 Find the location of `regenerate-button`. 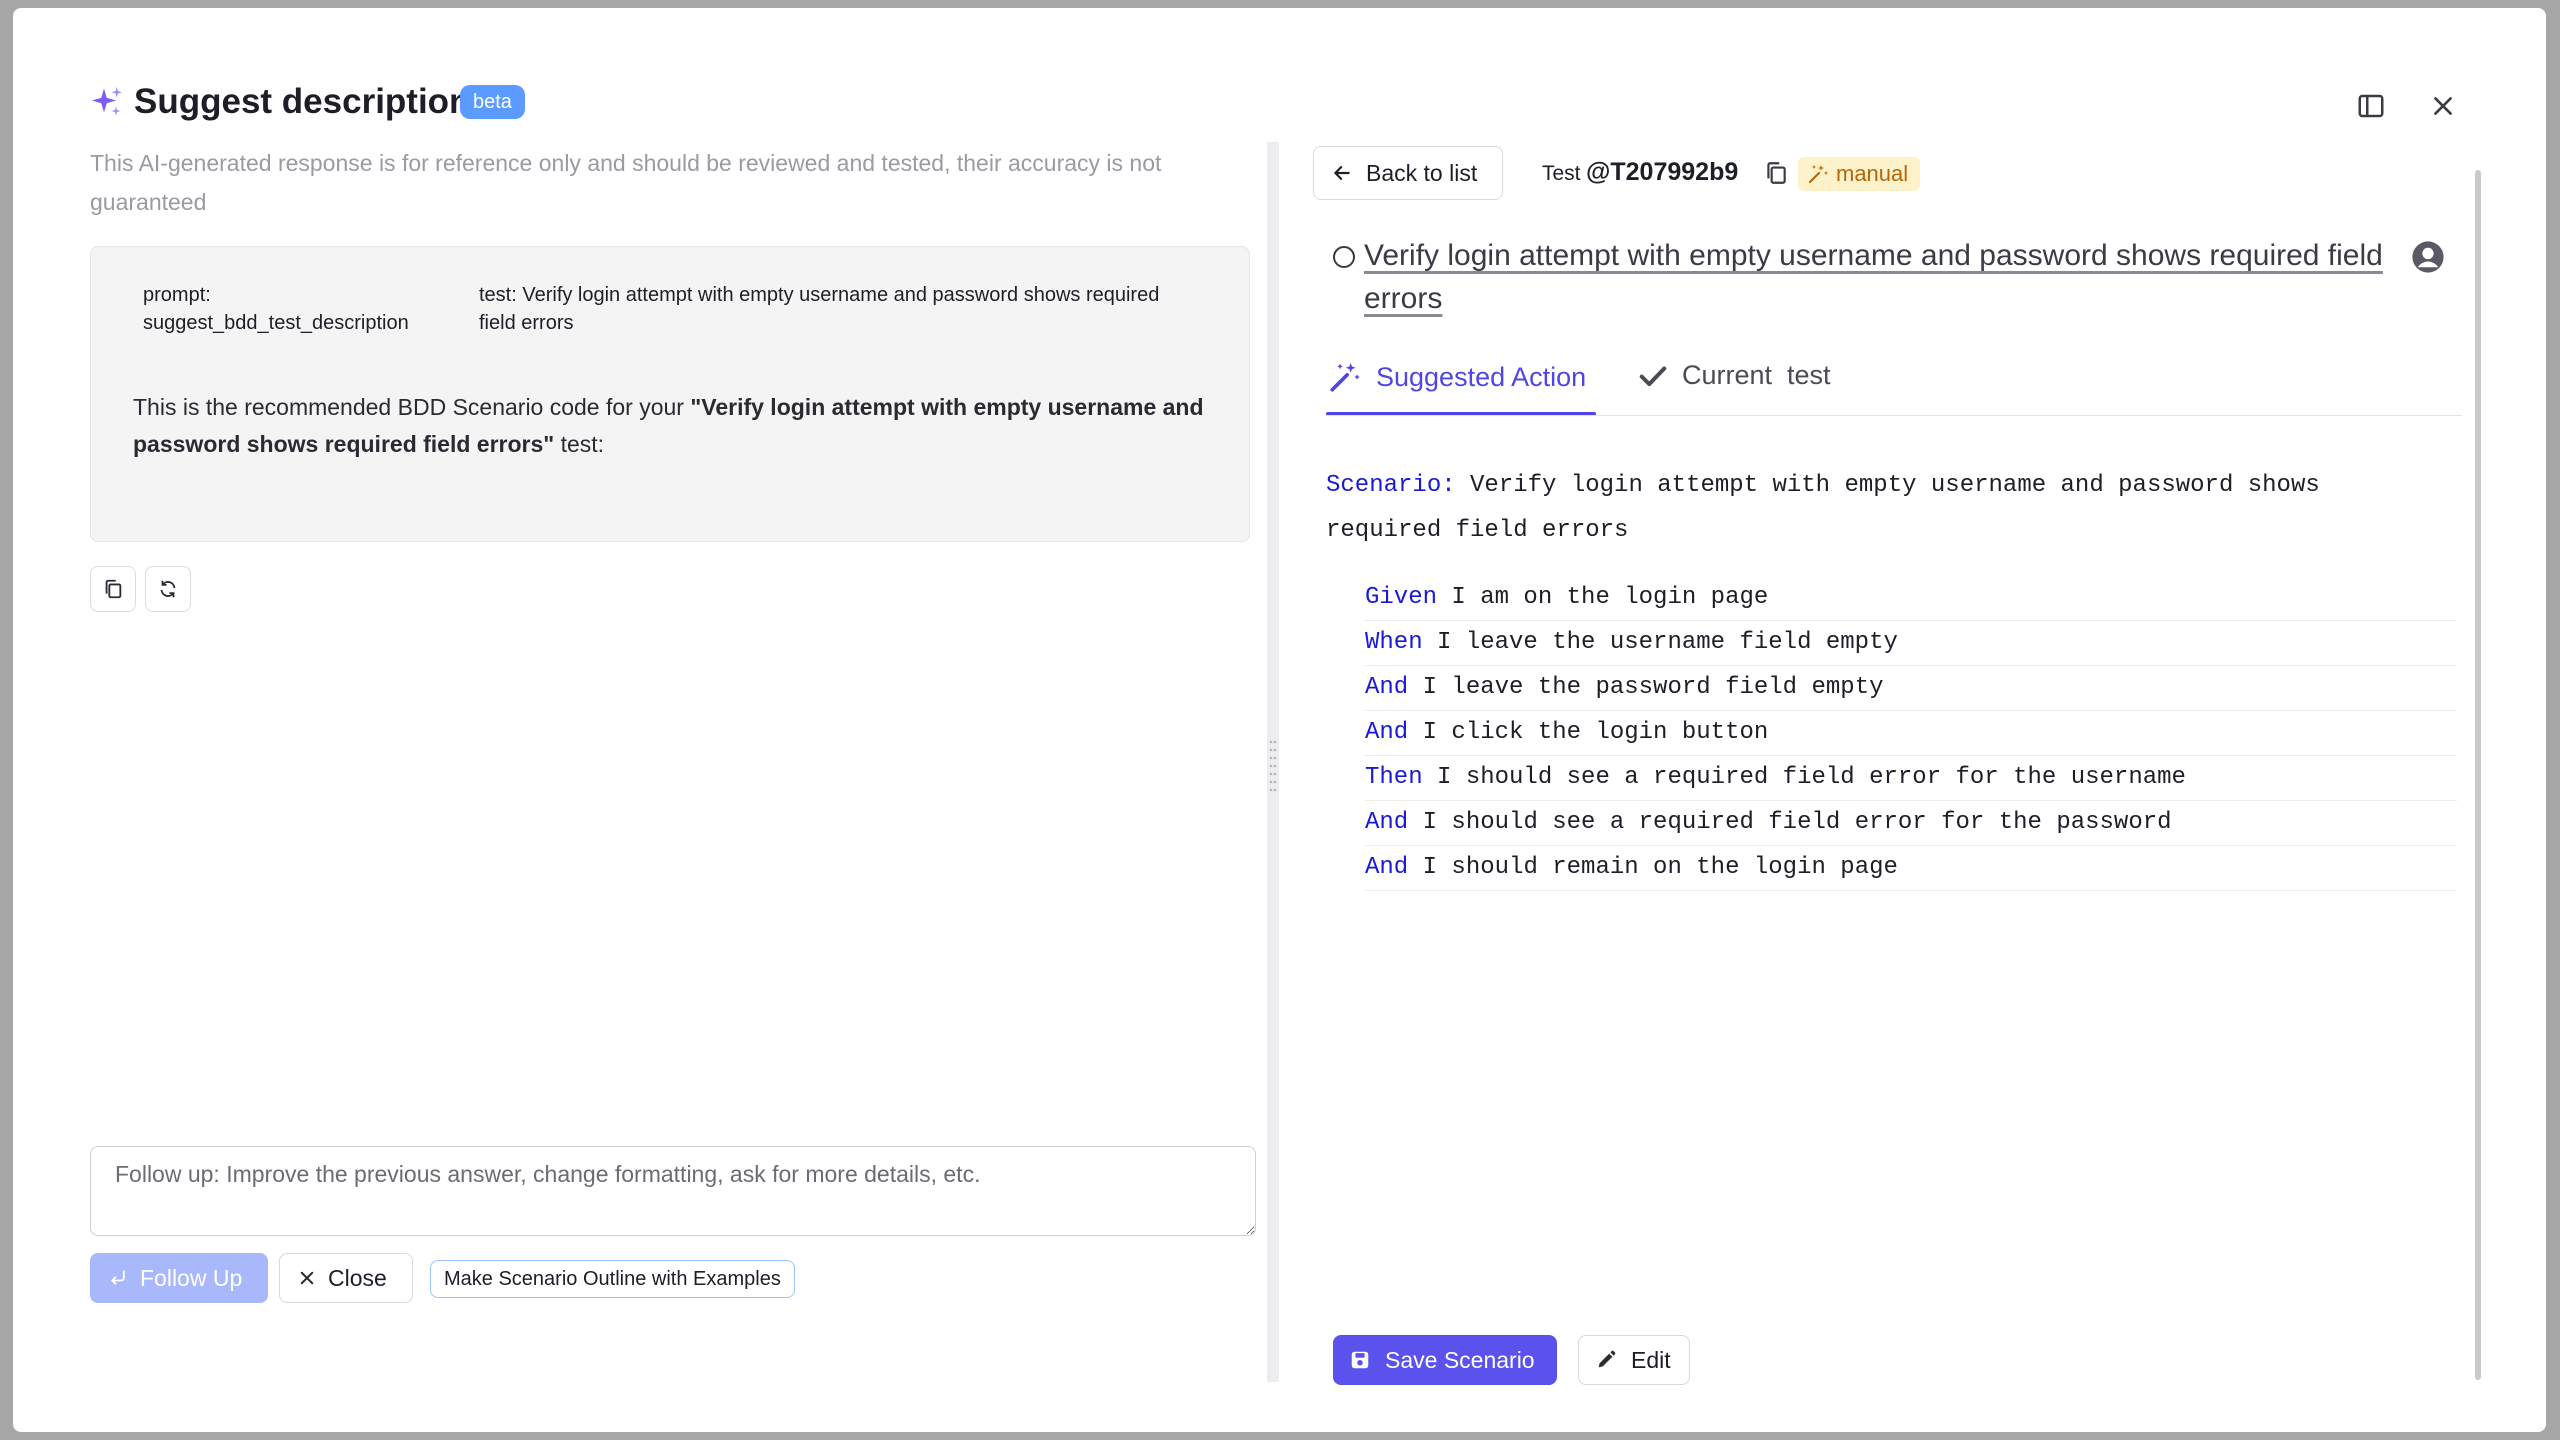

regenerate-button is located at coordinates (168, 589).